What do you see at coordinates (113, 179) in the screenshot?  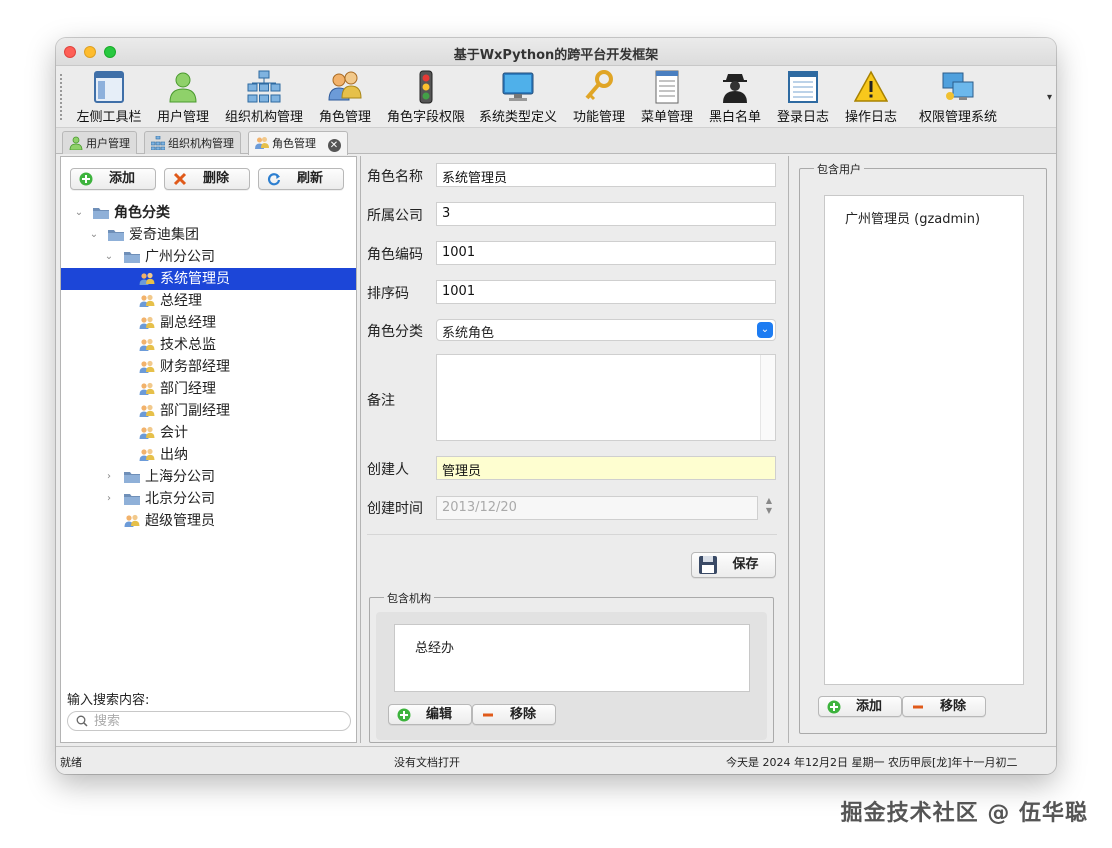 I see `add-button: 添加` at bounding box center [113, 179].